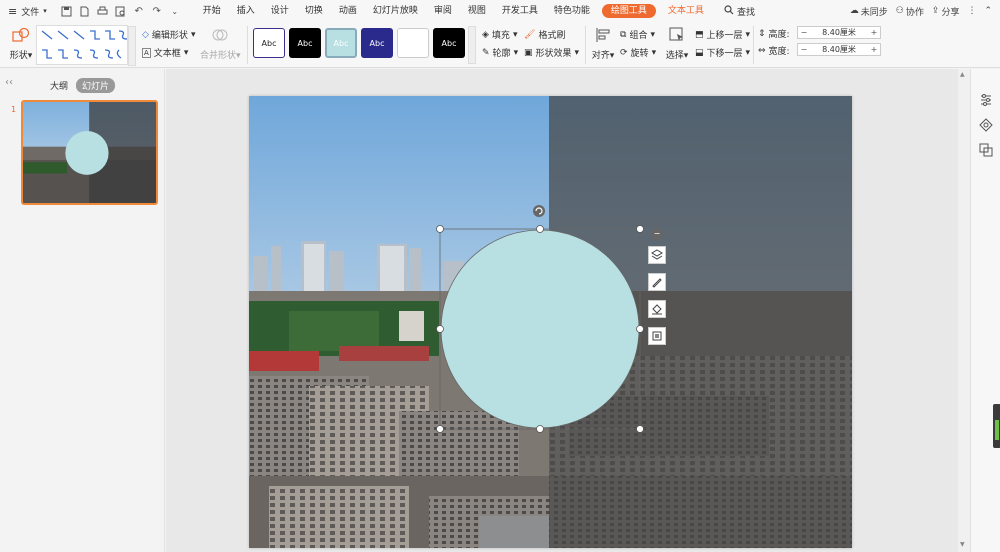  I want to click on search-button: 查找, so click(739, 11).